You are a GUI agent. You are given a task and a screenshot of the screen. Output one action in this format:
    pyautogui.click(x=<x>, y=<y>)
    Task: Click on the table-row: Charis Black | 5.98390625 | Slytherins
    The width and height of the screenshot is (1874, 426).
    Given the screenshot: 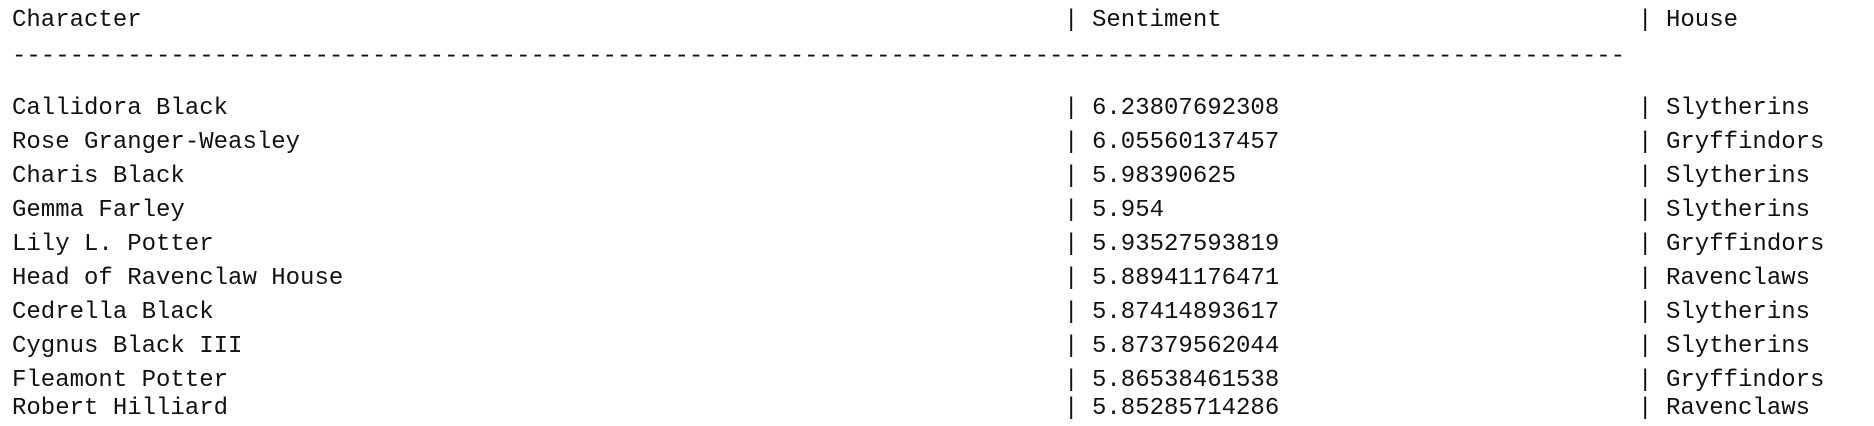 What is the action you would take?
    pyautogui.click(x=911, y=177)
    